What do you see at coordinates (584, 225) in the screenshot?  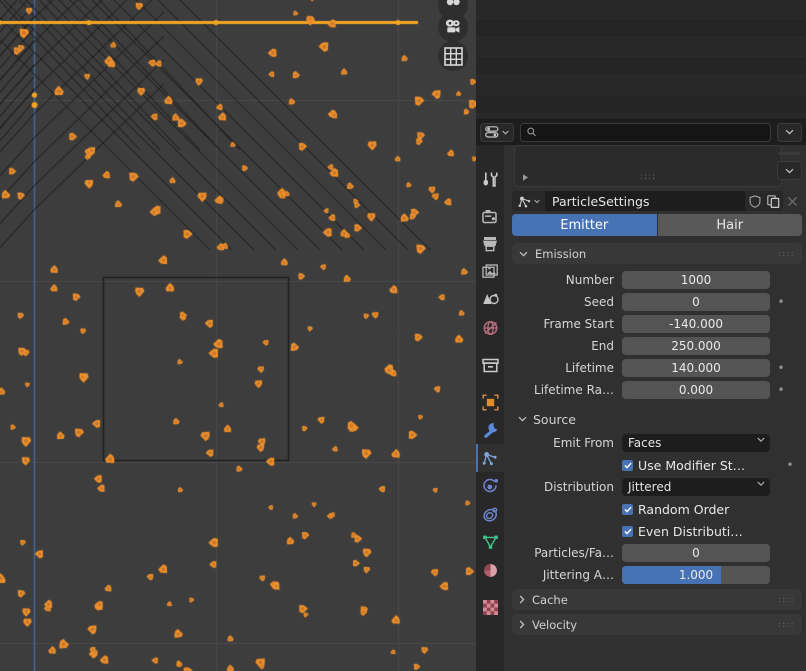 I see `tab-emitter: Emitter` at bounding box center [584, 225].